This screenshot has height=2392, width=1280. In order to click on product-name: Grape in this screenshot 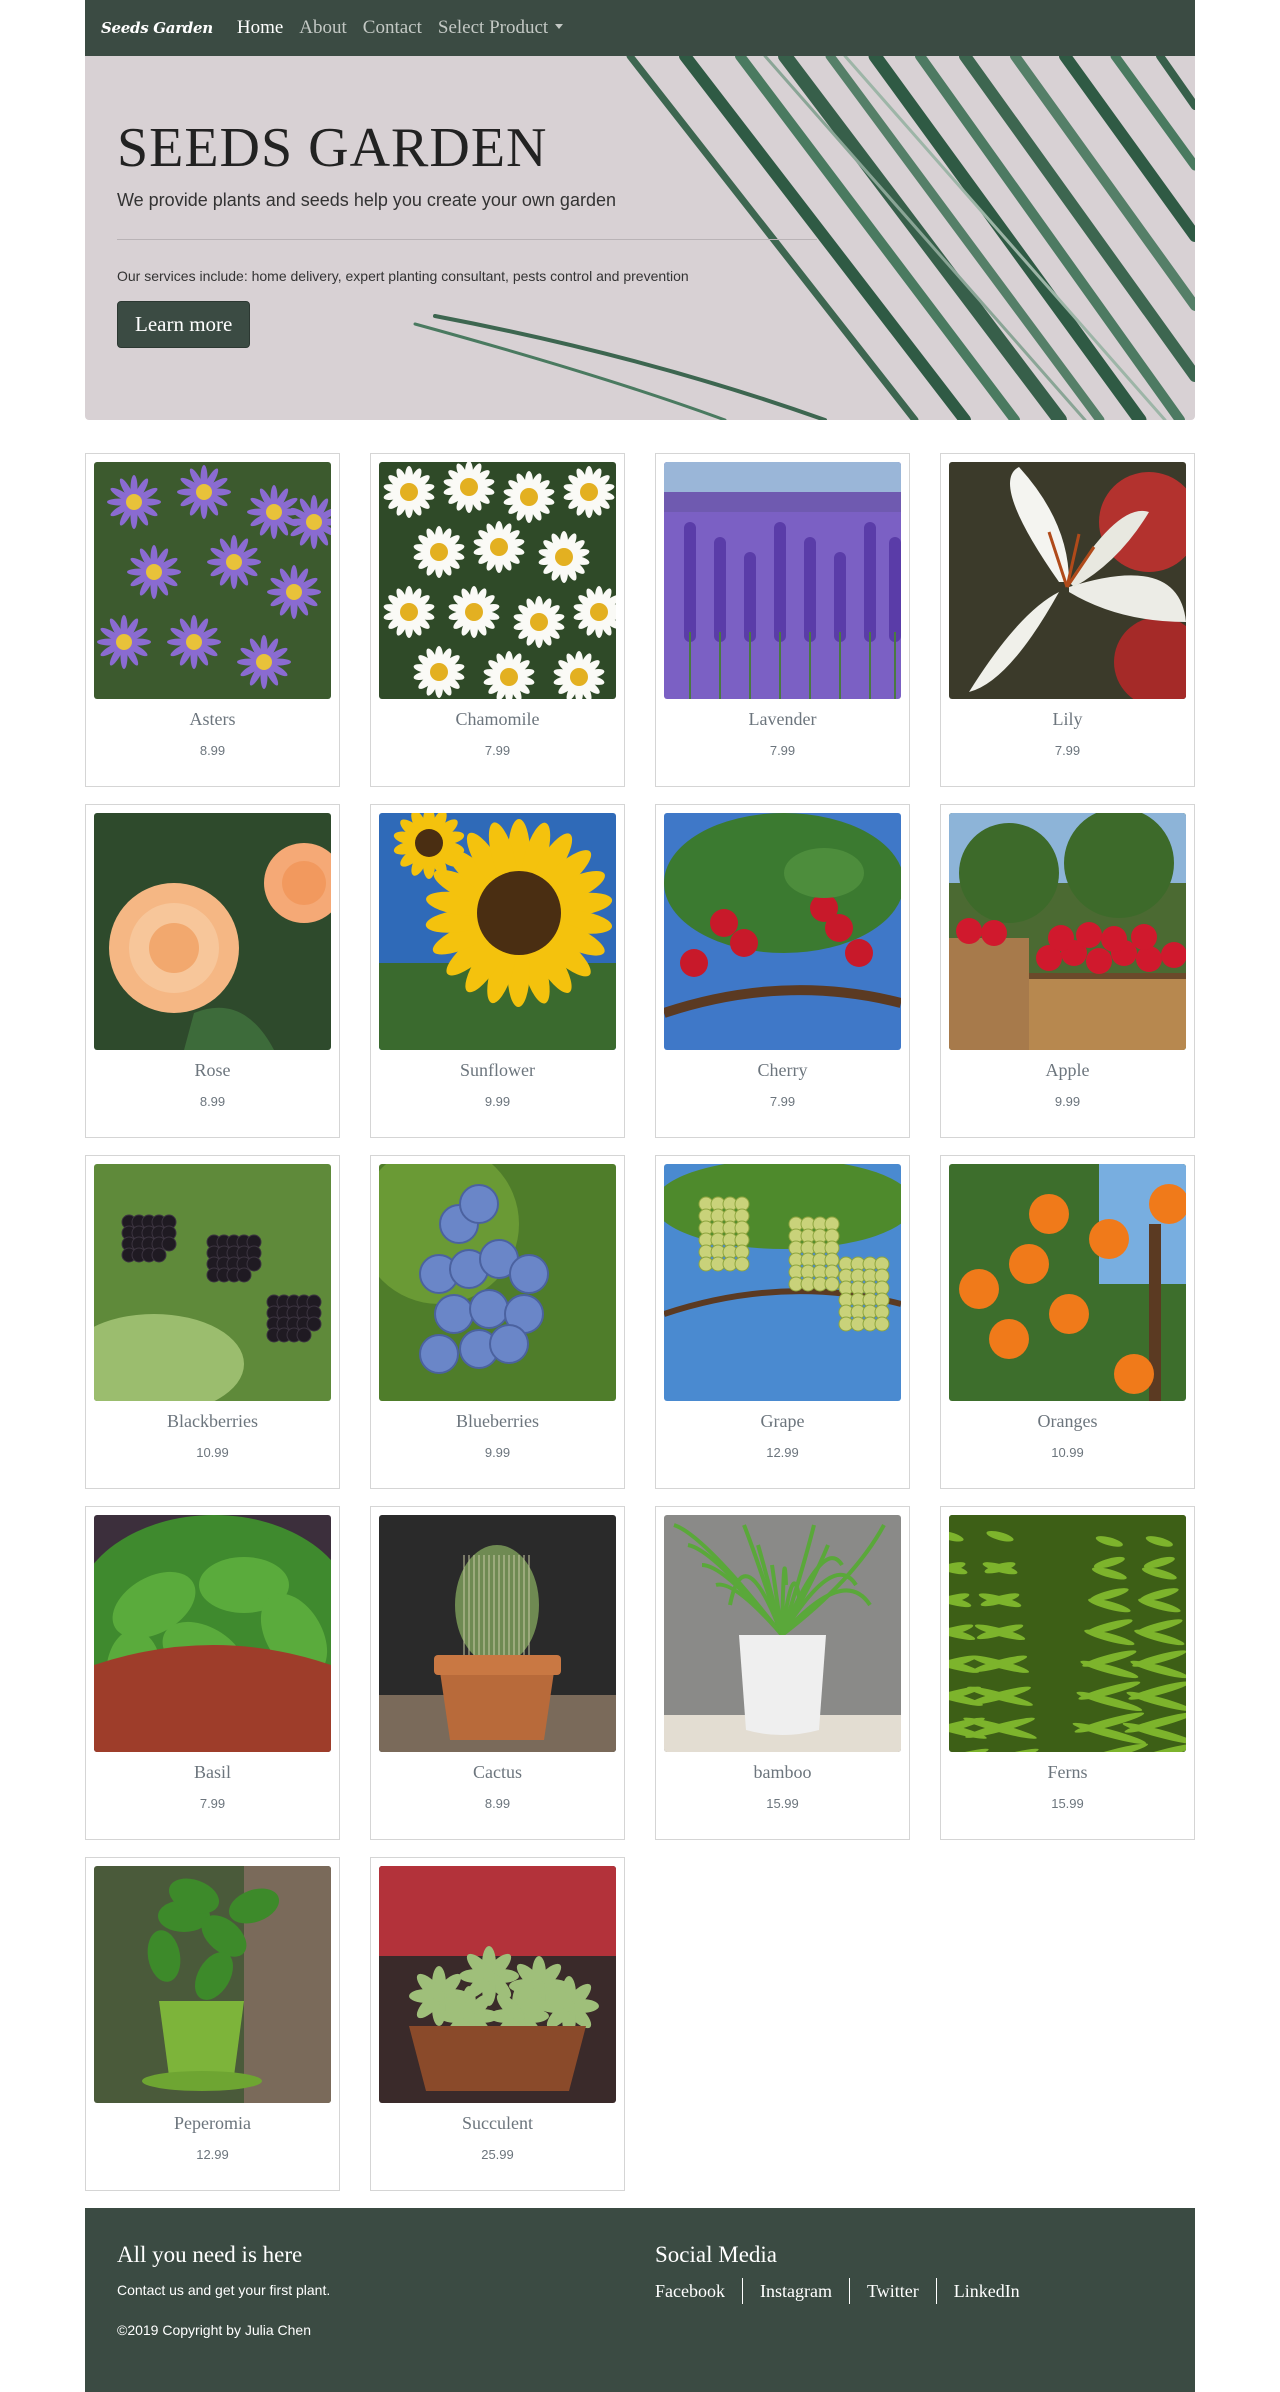, I will do `click(782, 1421)`.